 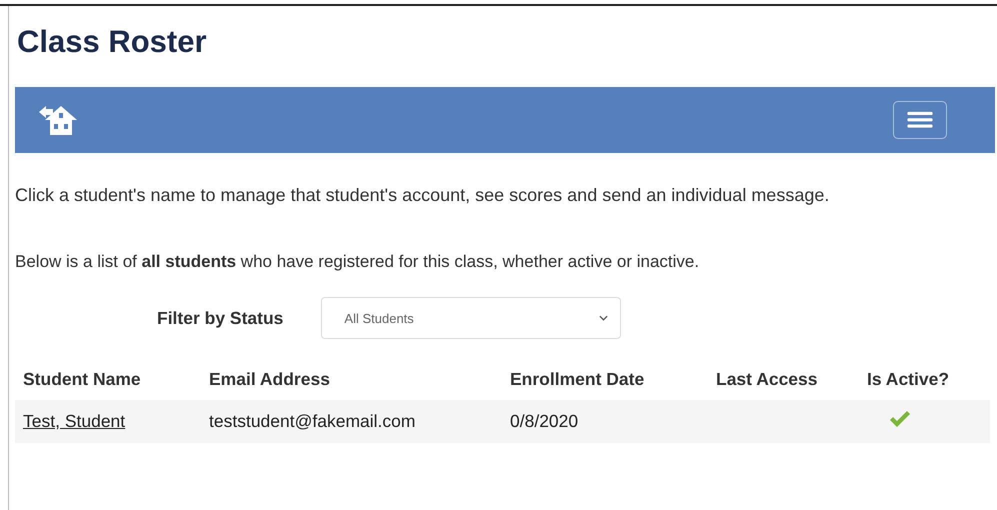 I want to click on student-name-link: Test, Student, so click(x=74, y=421).